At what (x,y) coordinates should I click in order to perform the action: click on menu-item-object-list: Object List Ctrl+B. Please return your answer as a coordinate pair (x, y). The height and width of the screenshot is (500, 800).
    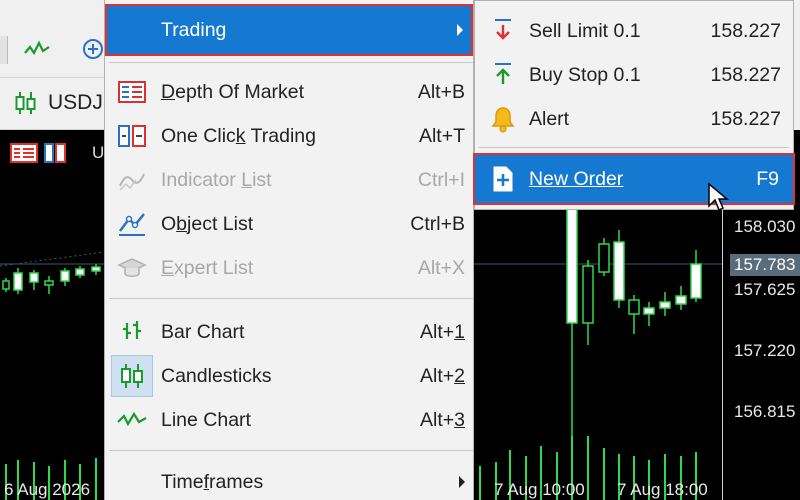
    Looking at the image, I should click on (289, 224).